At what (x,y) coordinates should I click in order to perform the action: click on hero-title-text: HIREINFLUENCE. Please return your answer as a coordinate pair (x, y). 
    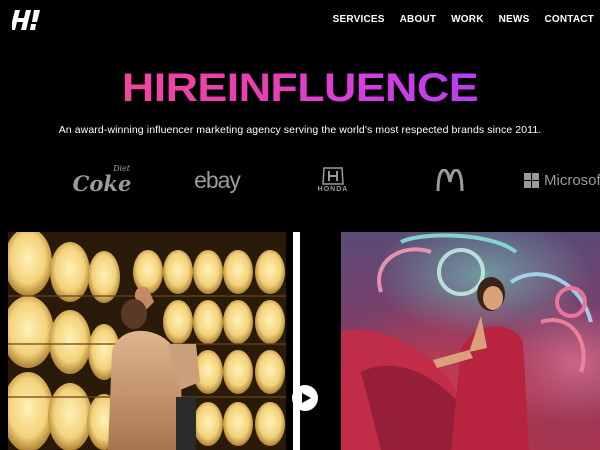
    Looking at the image, I should click on (300, 88).